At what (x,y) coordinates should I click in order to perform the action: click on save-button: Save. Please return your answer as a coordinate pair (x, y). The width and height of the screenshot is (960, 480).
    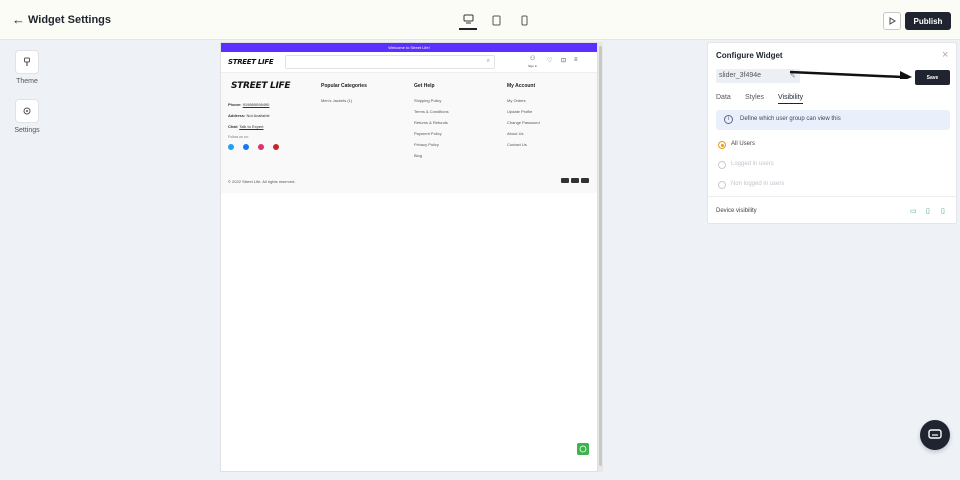
    Looking at the image, I should click on (932, 77).